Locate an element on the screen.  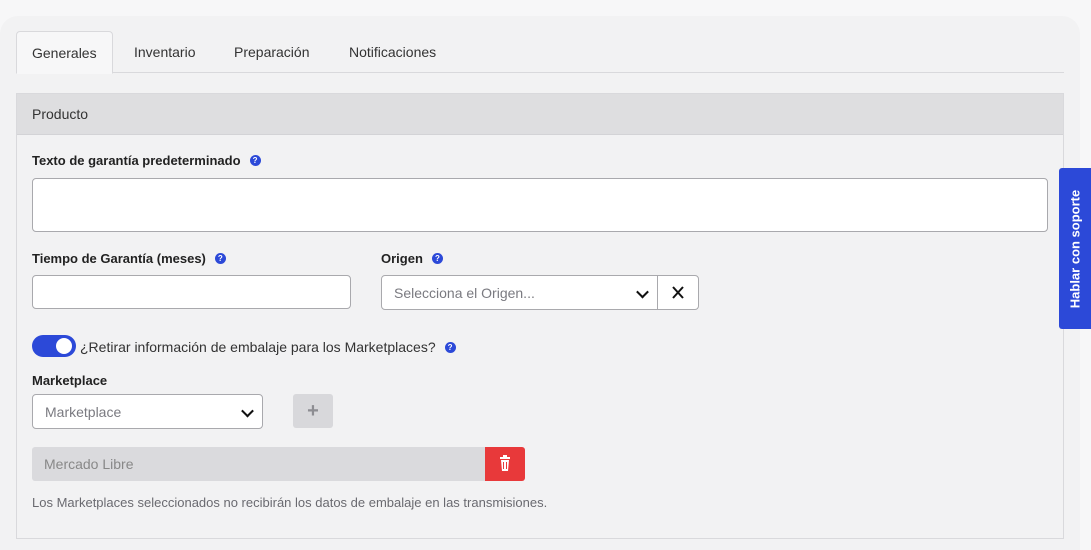
marketplace-label: Marketplace is located at coordinates (70, 380).